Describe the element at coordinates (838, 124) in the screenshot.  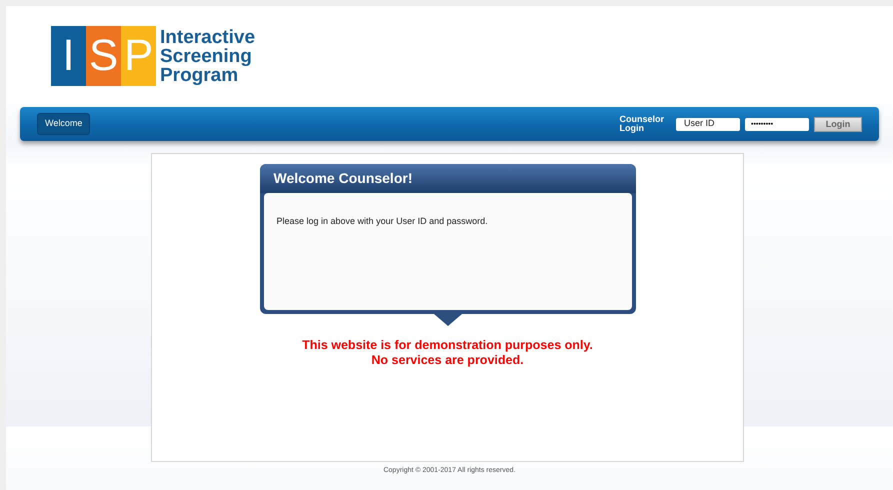
I see `login-button: Login` at that location.